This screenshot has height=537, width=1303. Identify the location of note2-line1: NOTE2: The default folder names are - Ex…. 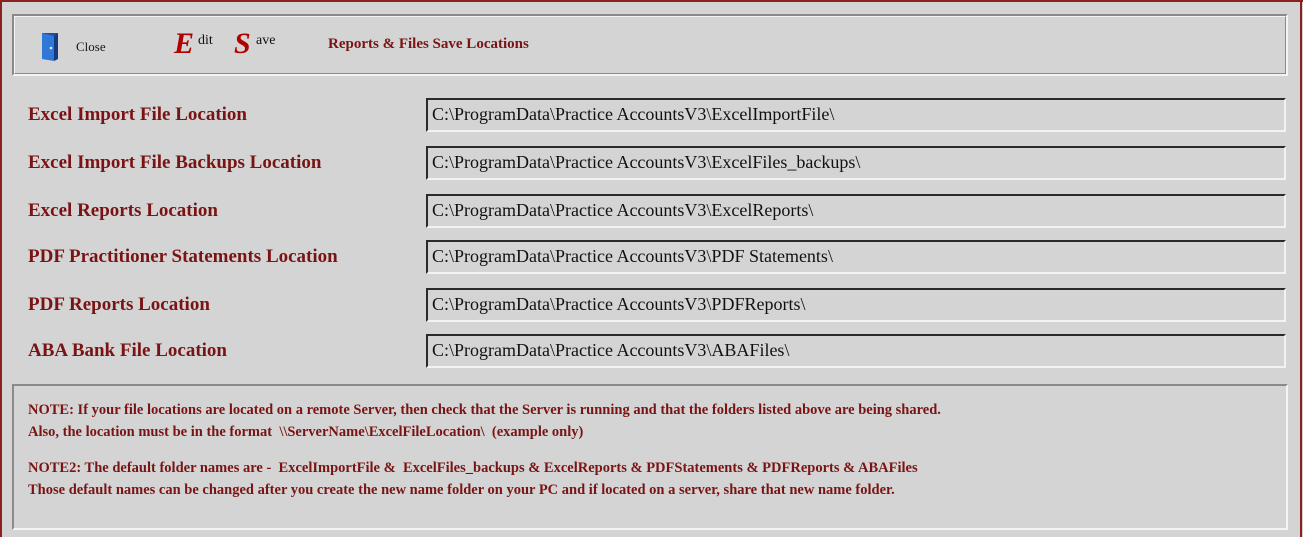
(473, 468).